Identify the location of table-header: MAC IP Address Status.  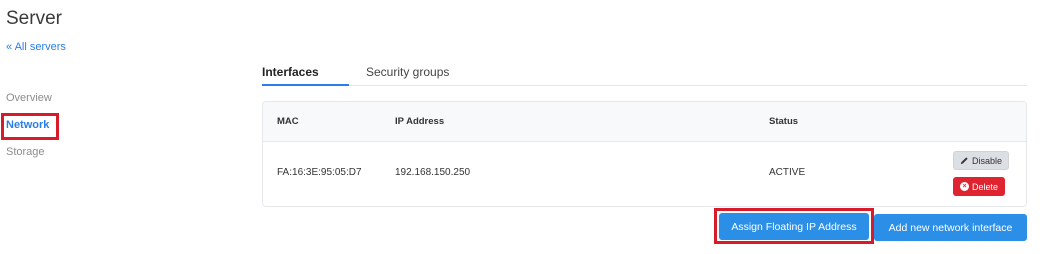
(644, 122).